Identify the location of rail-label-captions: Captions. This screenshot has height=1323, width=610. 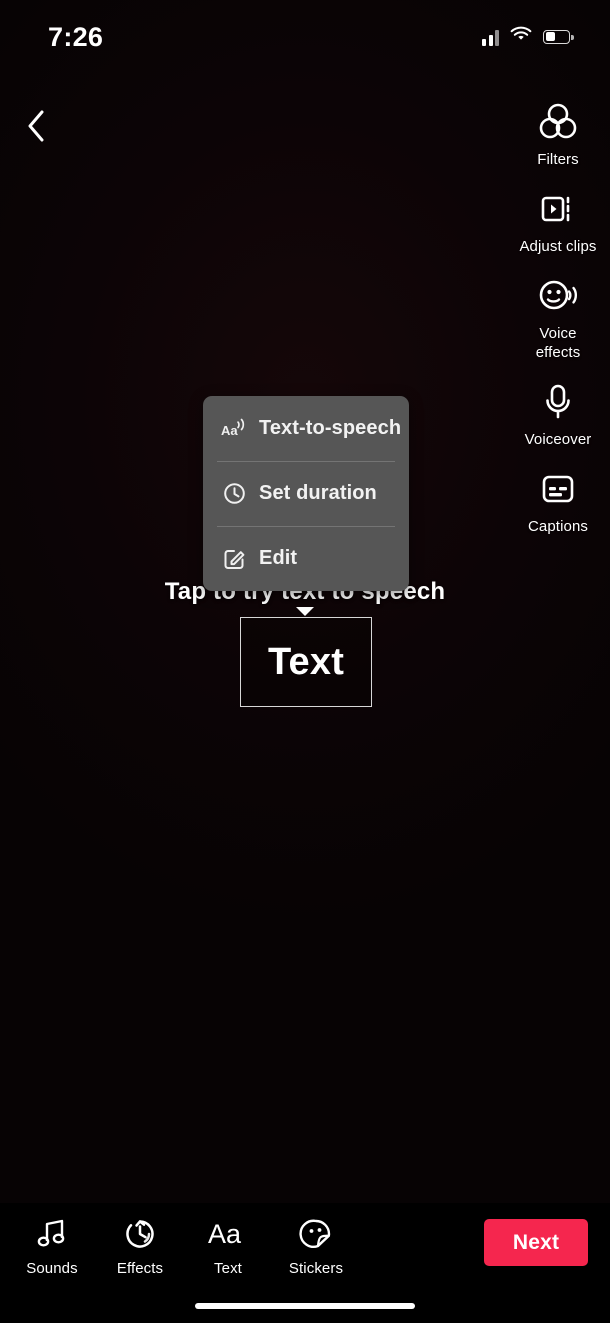
(557, 526).